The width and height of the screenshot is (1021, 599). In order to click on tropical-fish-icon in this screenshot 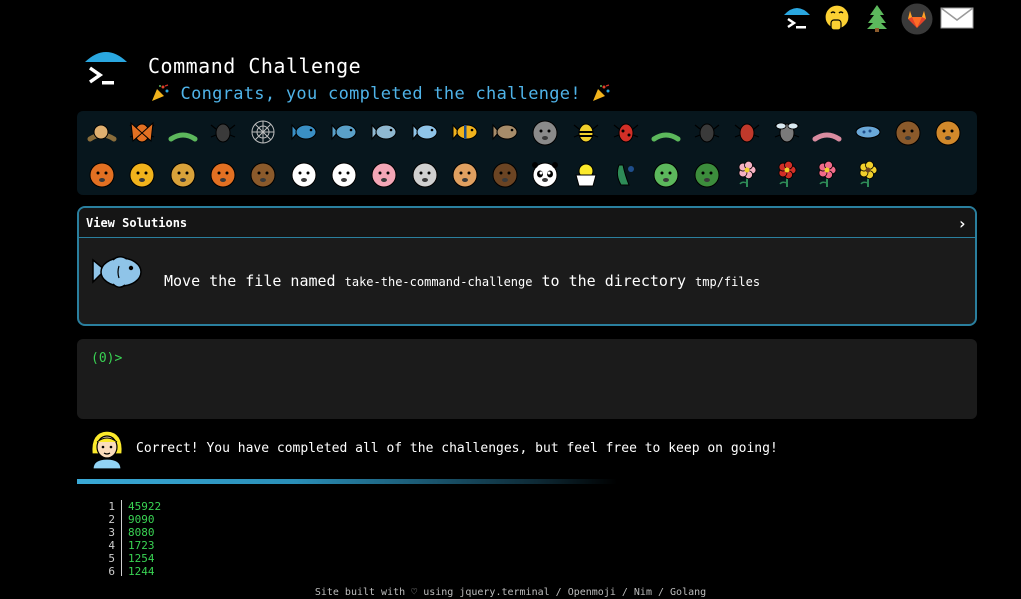, I will do `click(465, 132)`.